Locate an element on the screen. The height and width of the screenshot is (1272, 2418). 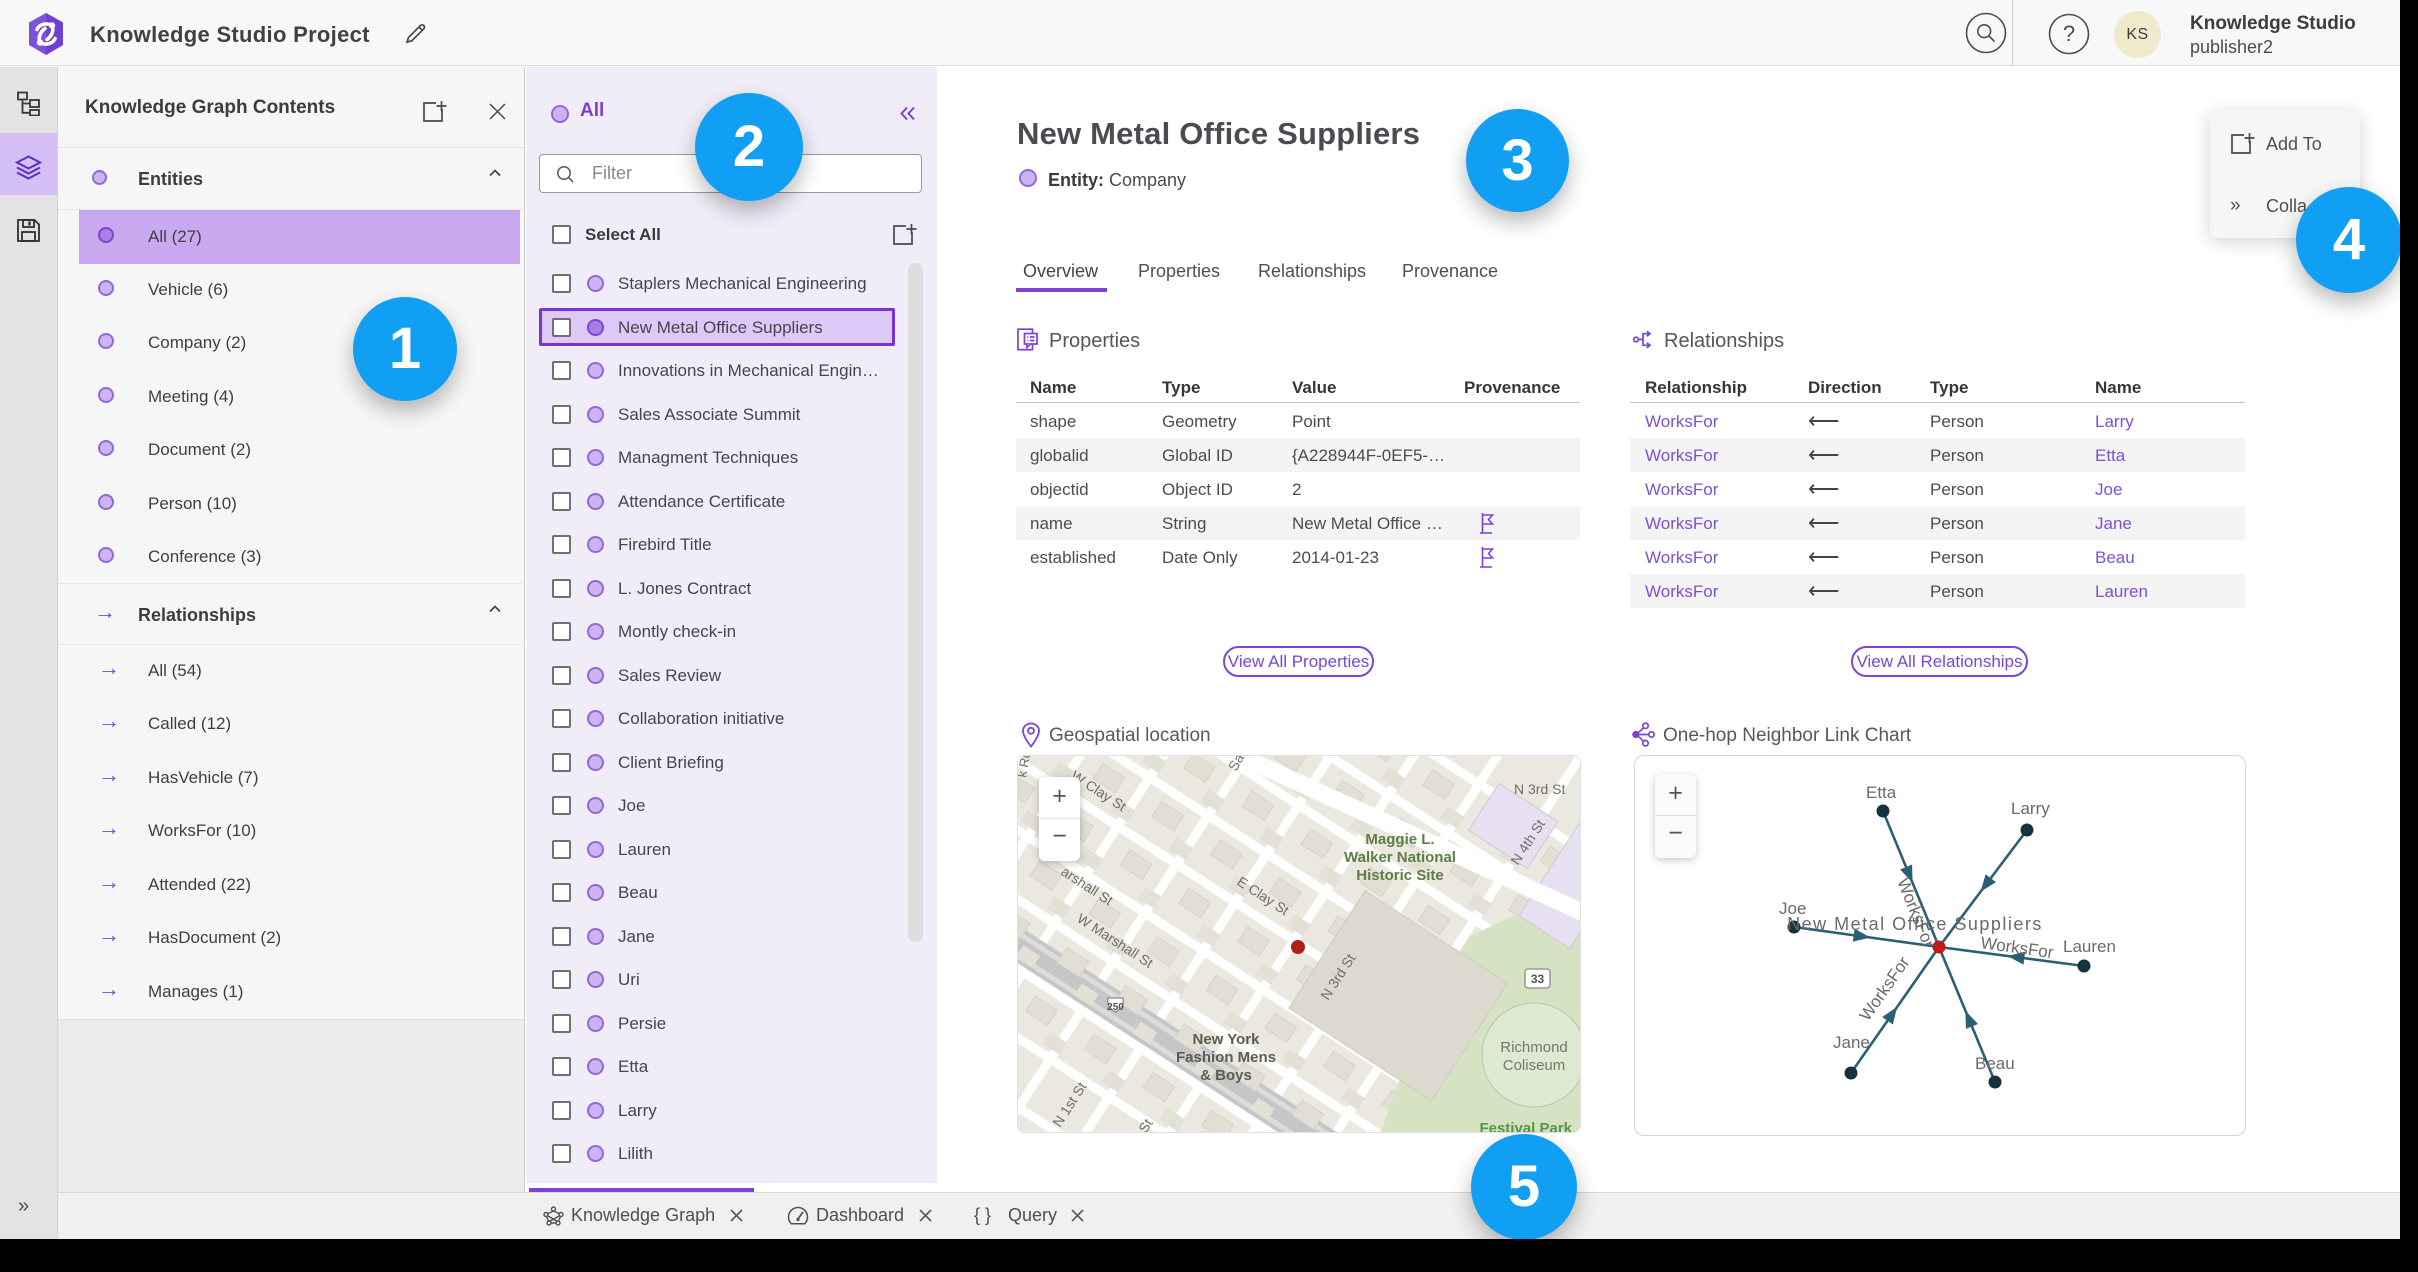
svg-text: Beau is located at coordinates (1995, 1063).